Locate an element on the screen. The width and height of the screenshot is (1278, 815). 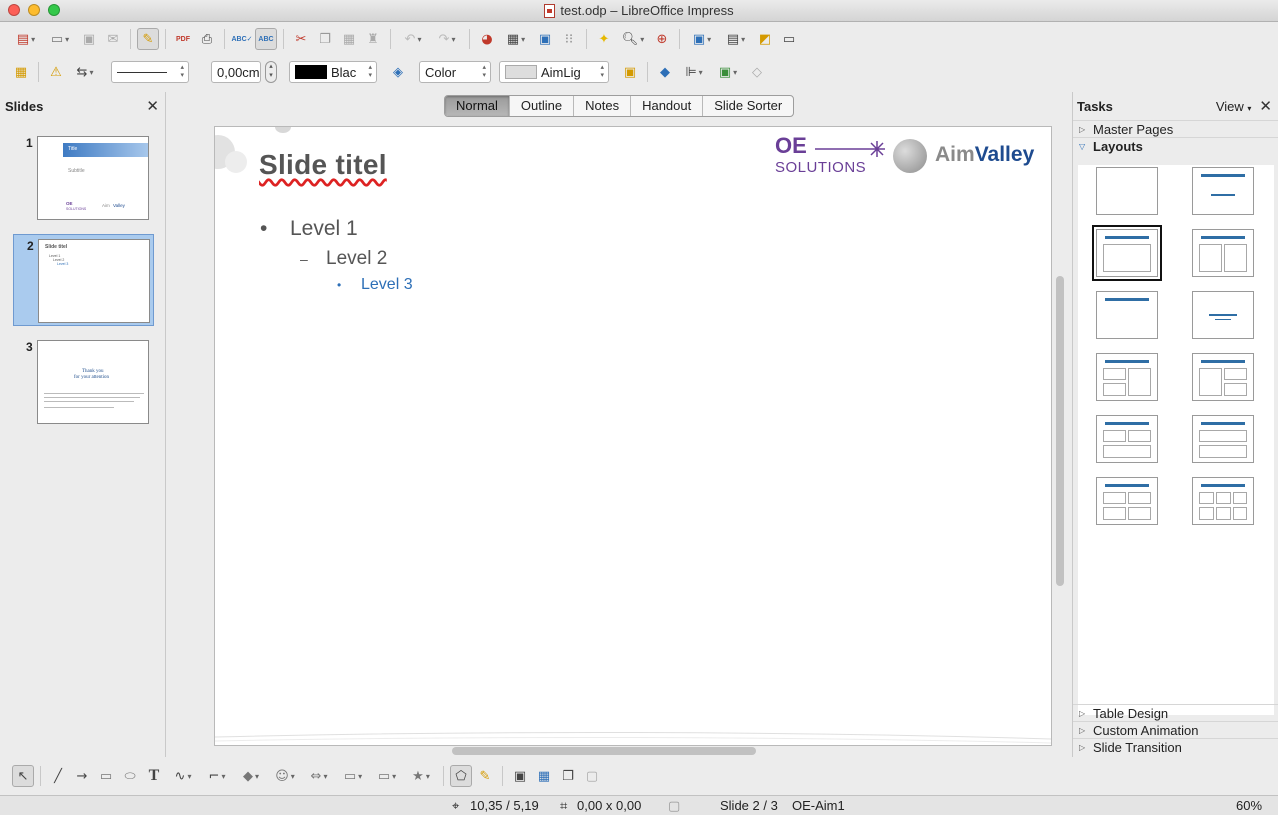
area-fill-select: AimLig ▴ ▾ is located at coordinates (554, 72).